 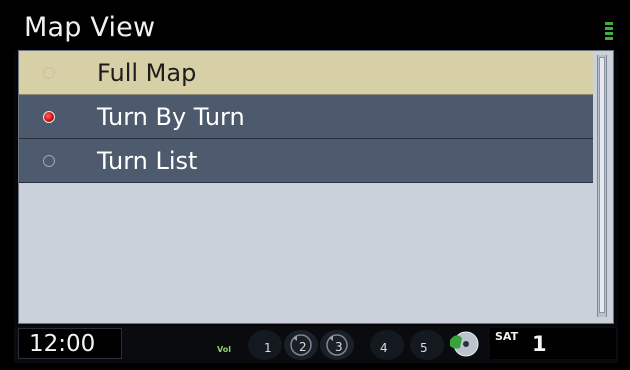 I want to click on scrollbar, so click(x=602, y=186).